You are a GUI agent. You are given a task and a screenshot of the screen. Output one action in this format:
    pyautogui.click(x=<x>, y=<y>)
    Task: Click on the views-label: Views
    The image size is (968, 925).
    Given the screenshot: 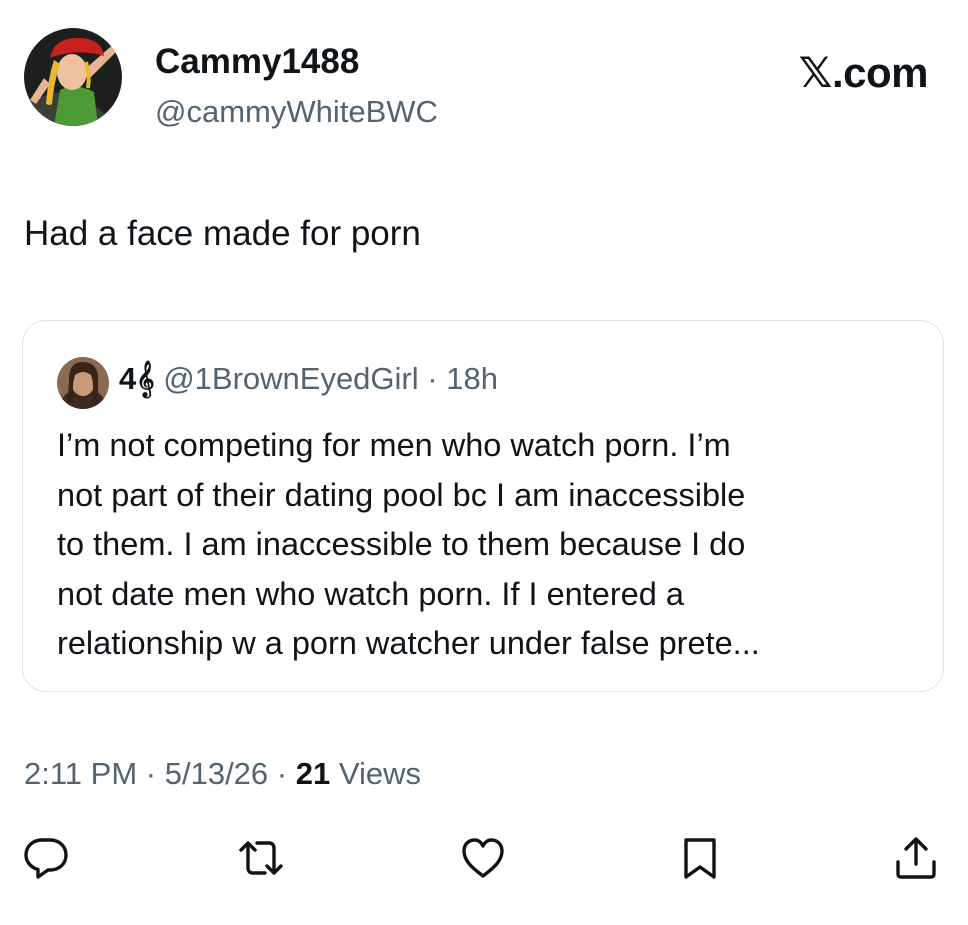 What is the action you would take?
    pyautogui.click(x=379, y=773)
    